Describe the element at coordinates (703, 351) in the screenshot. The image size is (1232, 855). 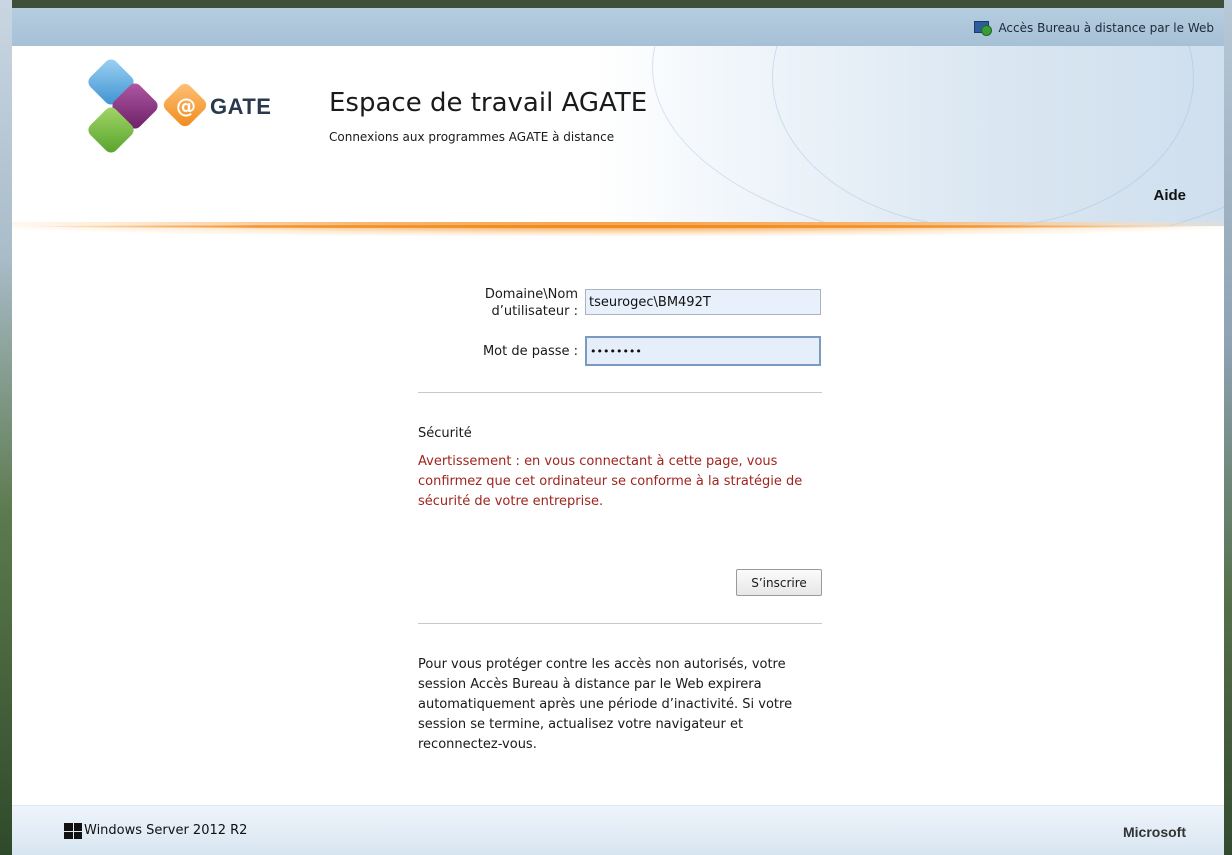
I see `password-input` at that location.